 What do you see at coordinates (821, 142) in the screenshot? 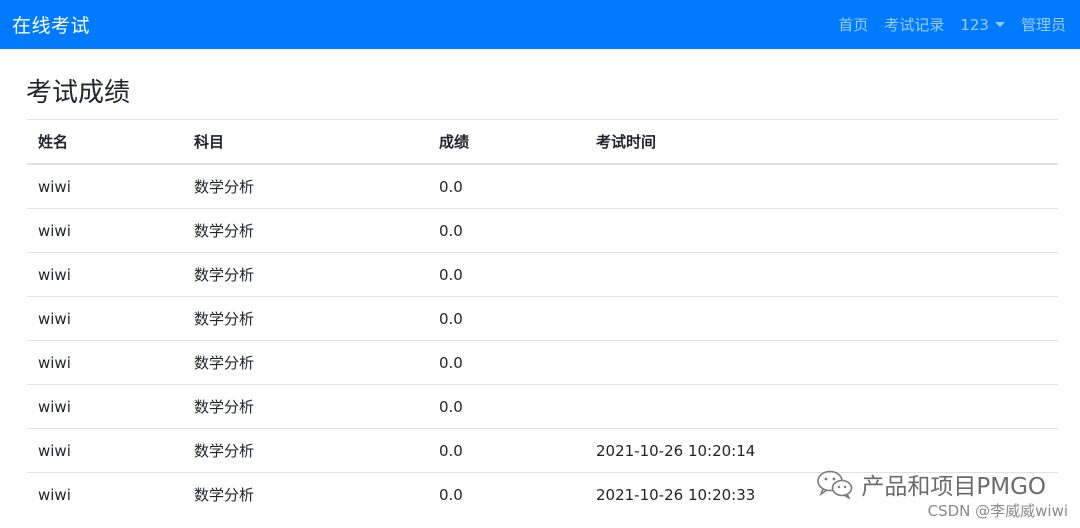
I see `header-exam-time: 考试时间` at bounding box center [821, 142].